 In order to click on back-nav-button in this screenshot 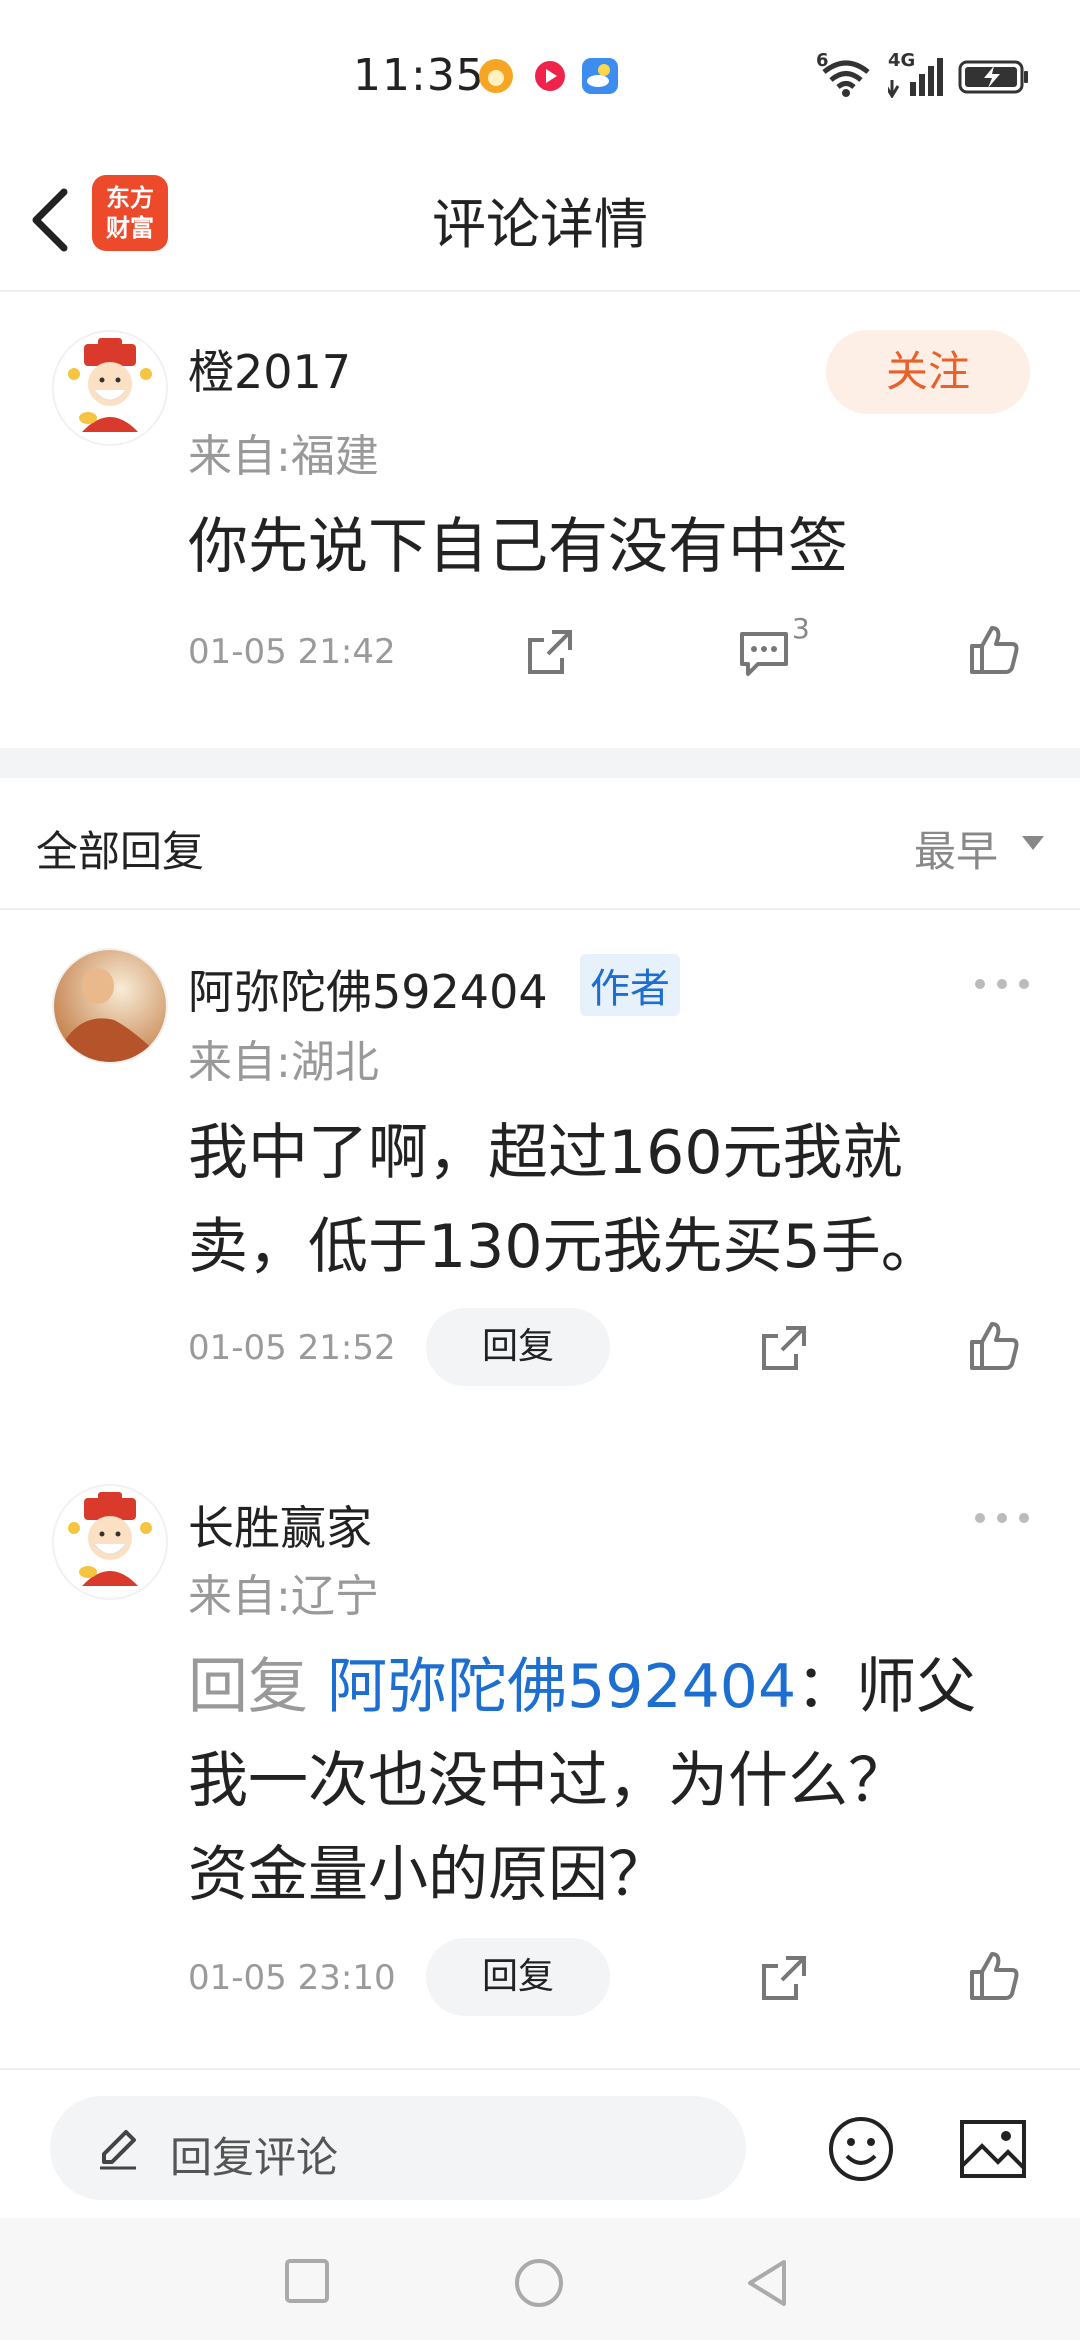, I will do `click(767, 2283)`.